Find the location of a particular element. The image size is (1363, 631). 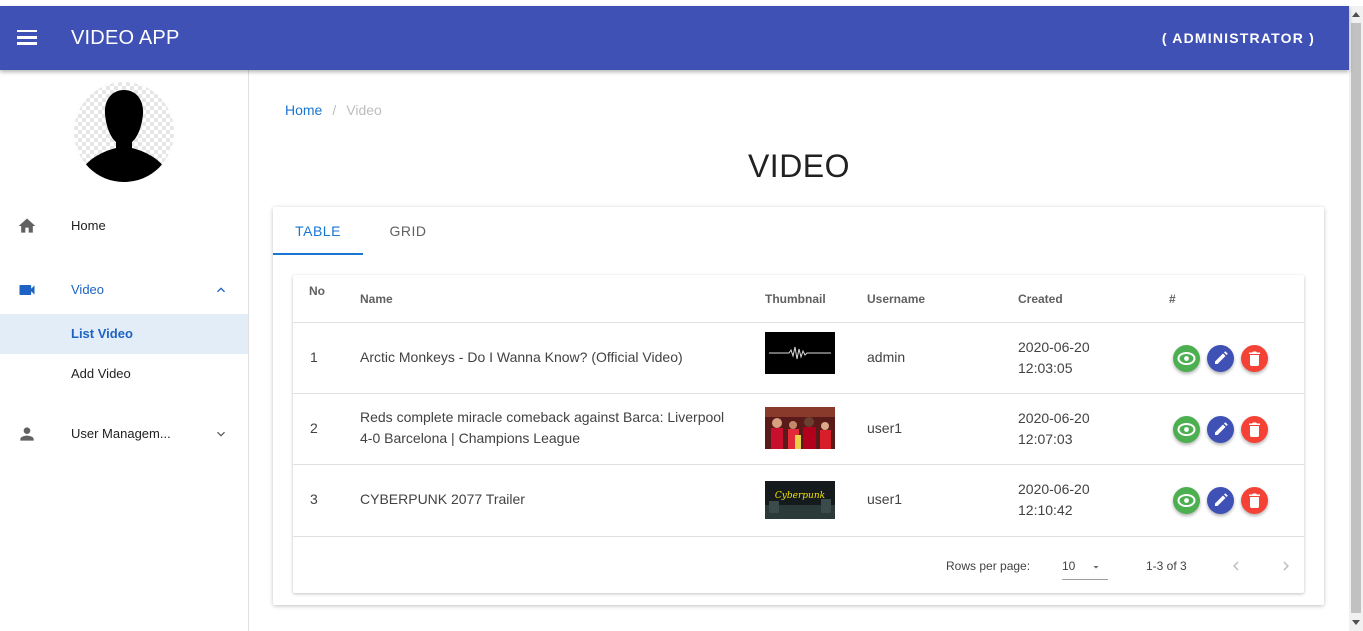

scrollbar-thumb is located at coordinates (1356, 318).